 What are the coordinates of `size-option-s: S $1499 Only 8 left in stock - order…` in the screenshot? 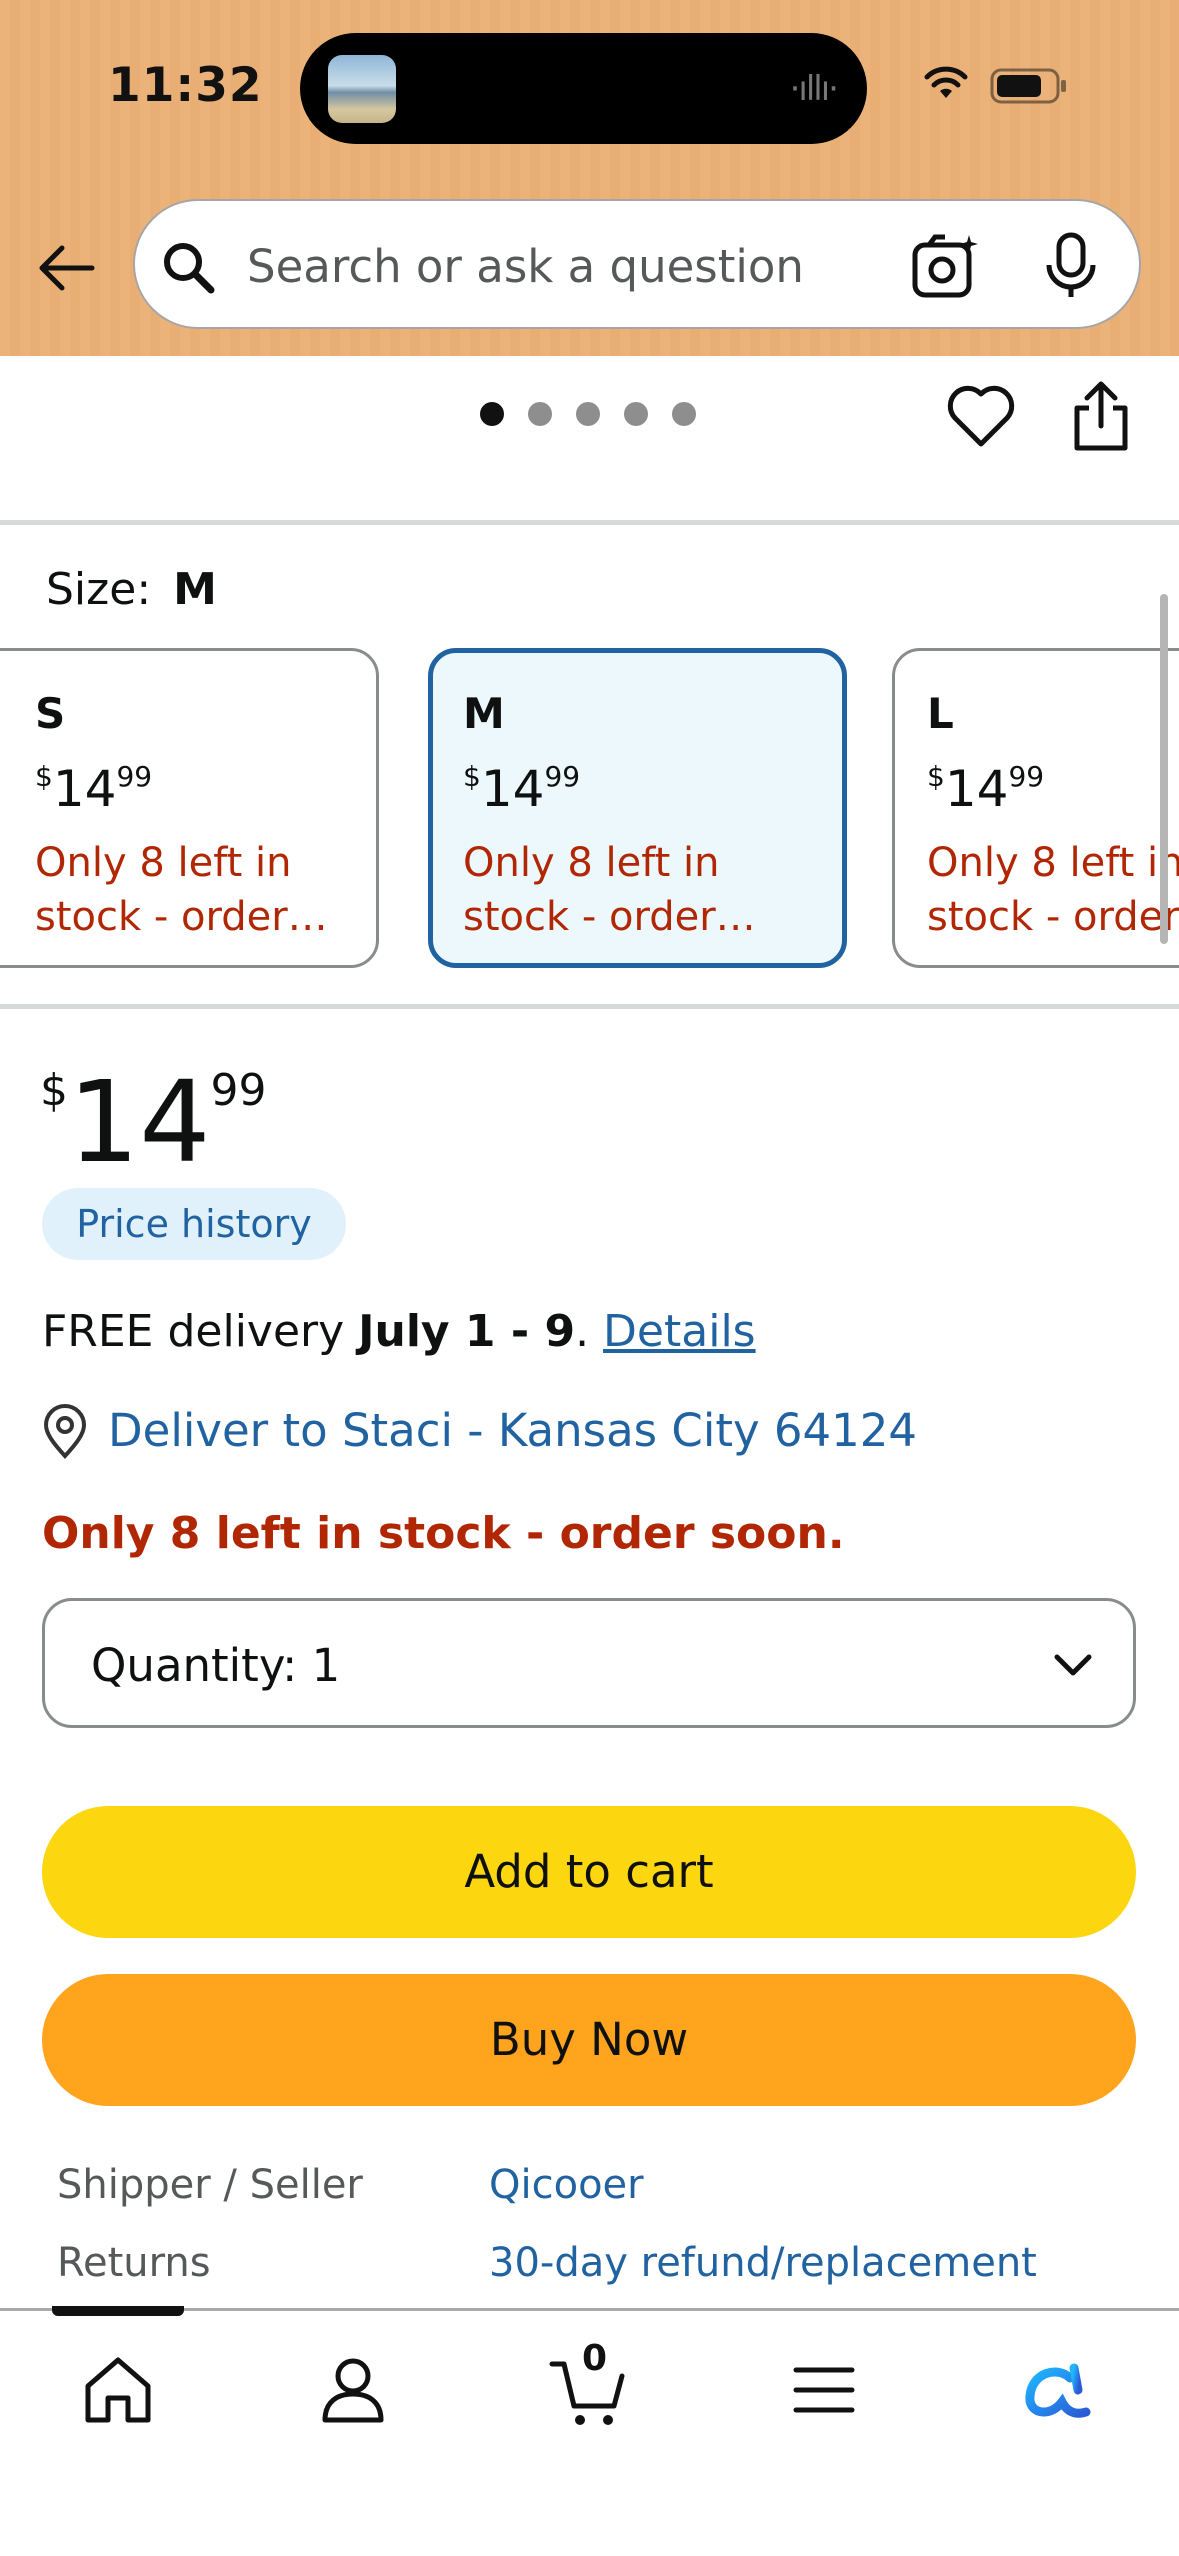 It's located at (189, 808).